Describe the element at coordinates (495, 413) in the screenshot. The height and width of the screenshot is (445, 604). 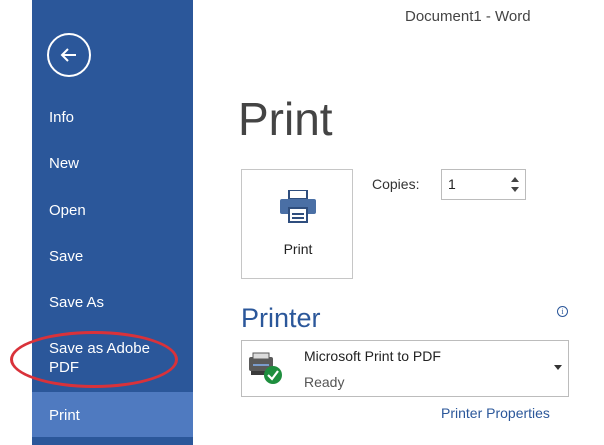
I see `printer-properties-link: Printer Properties` at that location.